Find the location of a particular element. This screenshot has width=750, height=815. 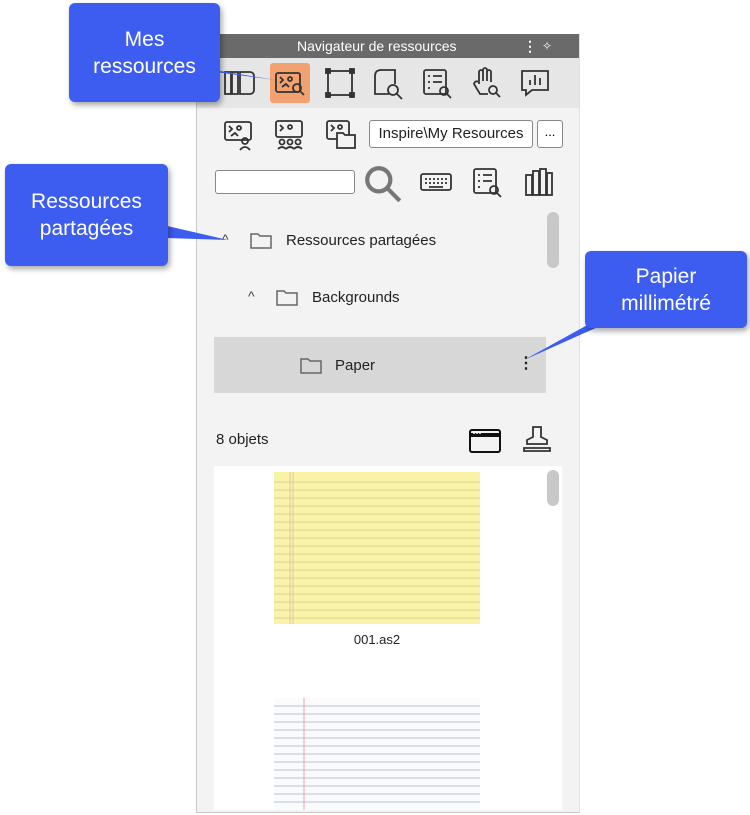

callout-text: Ressources partagées is located at coordinates (86, 215).